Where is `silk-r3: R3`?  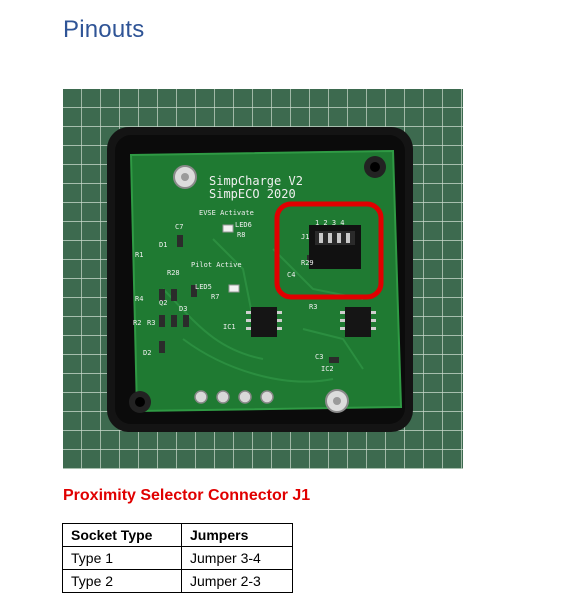 silk-r3: R3 is located at coordinates (151, 323).